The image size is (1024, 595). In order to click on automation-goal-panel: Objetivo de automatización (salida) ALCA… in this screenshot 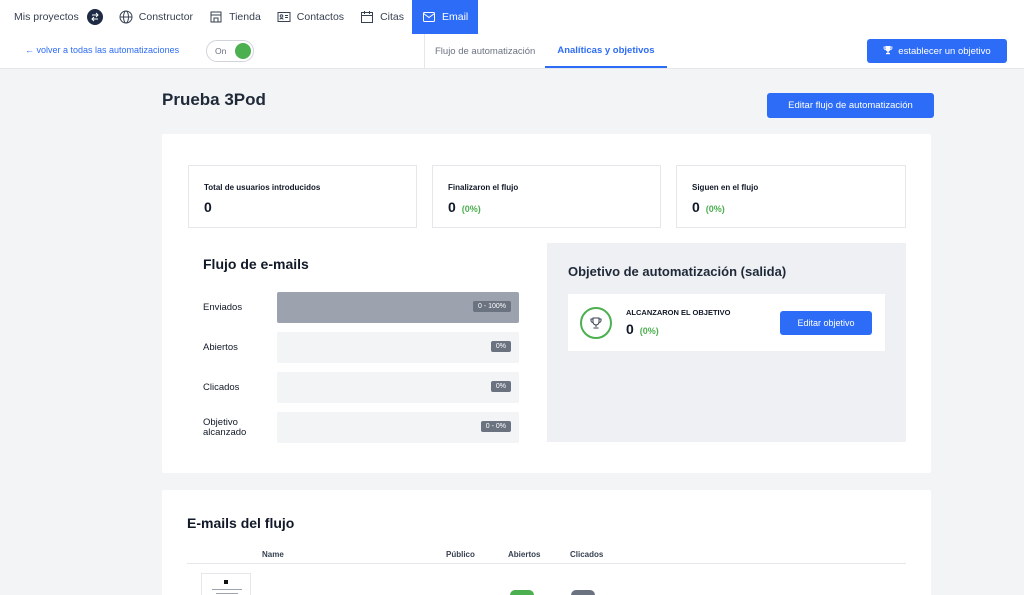, I will do `click(726, 342)`.